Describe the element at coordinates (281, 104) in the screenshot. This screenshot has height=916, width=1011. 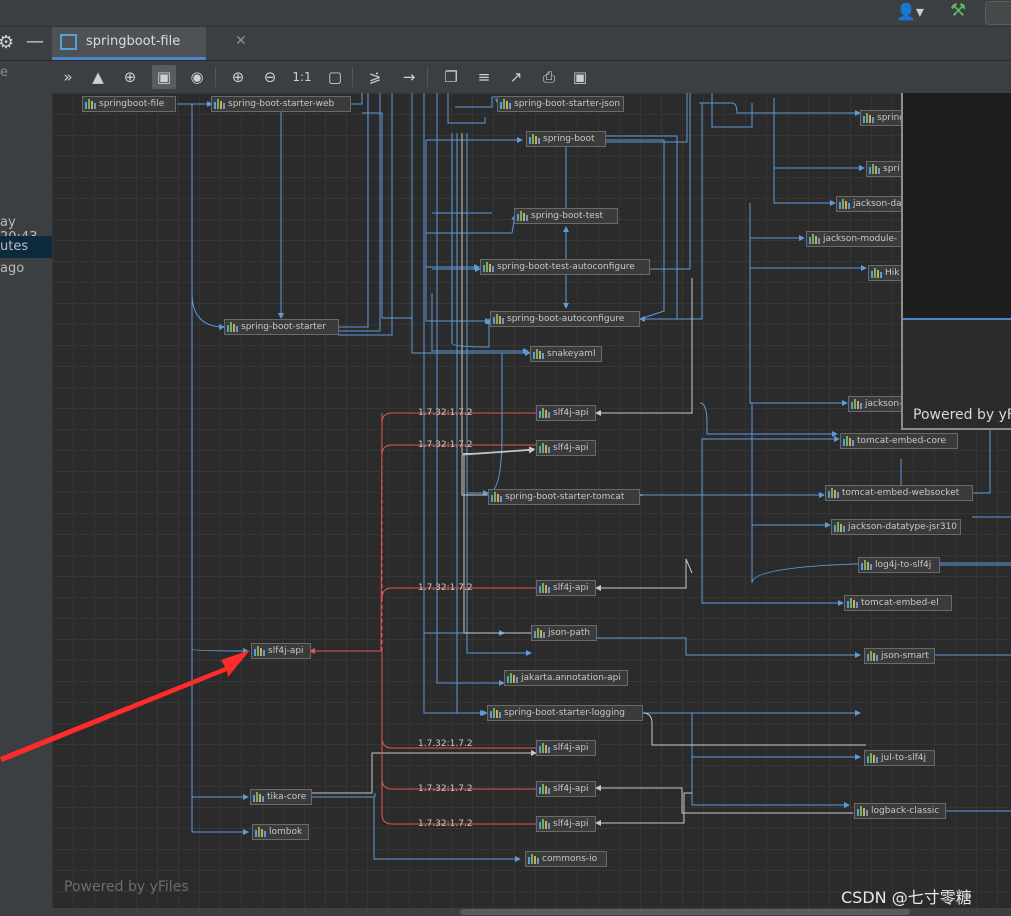
I see `dependency-node: spring-boot-starter-web` at that location.